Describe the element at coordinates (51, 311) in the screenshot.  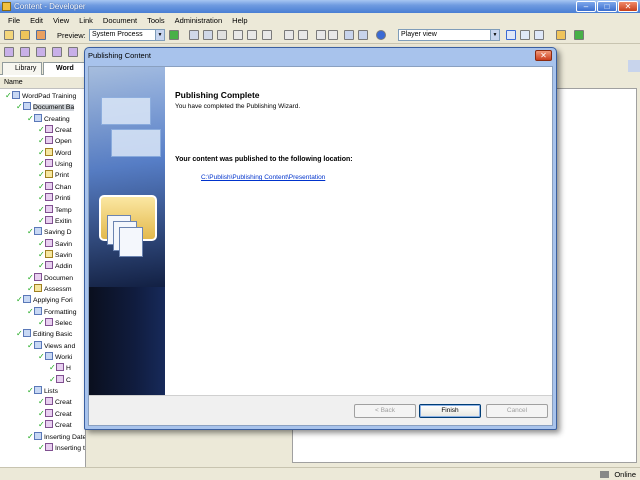
I see `tree-item: ✓ Formatting` at that location.